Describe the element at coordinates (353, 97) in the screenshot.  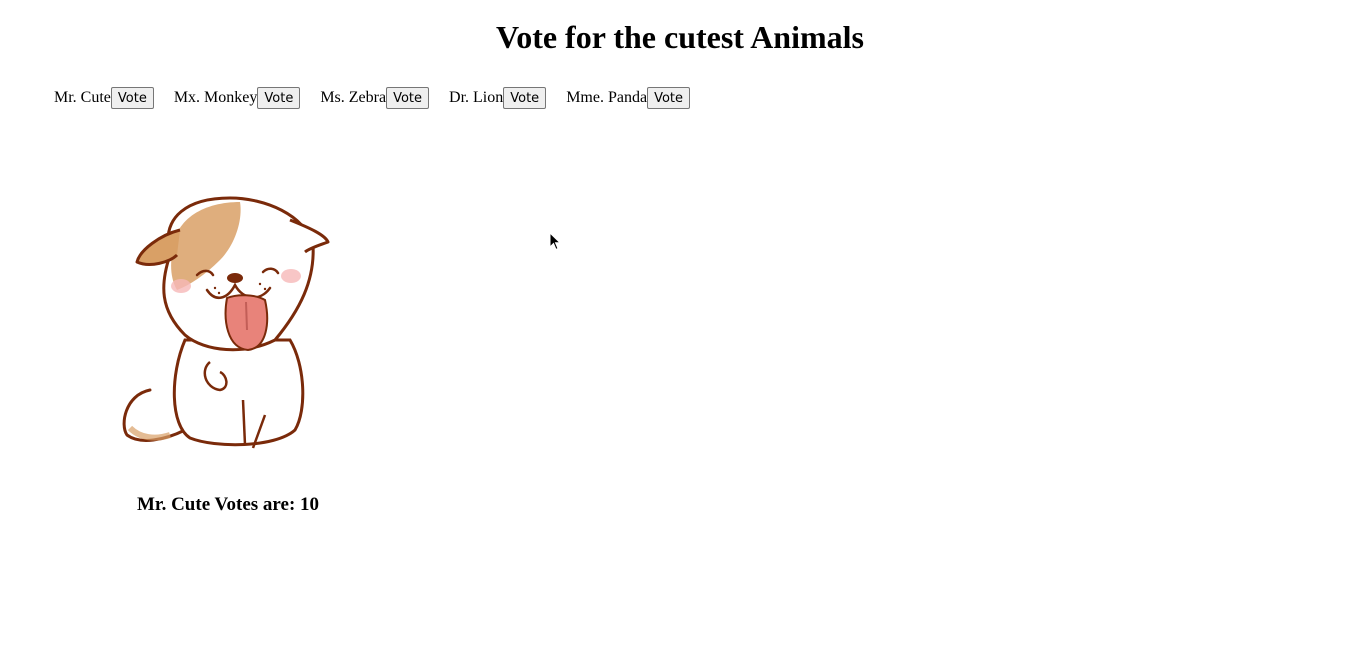
I see `candidate-name: Ms. Zebra` at that location.